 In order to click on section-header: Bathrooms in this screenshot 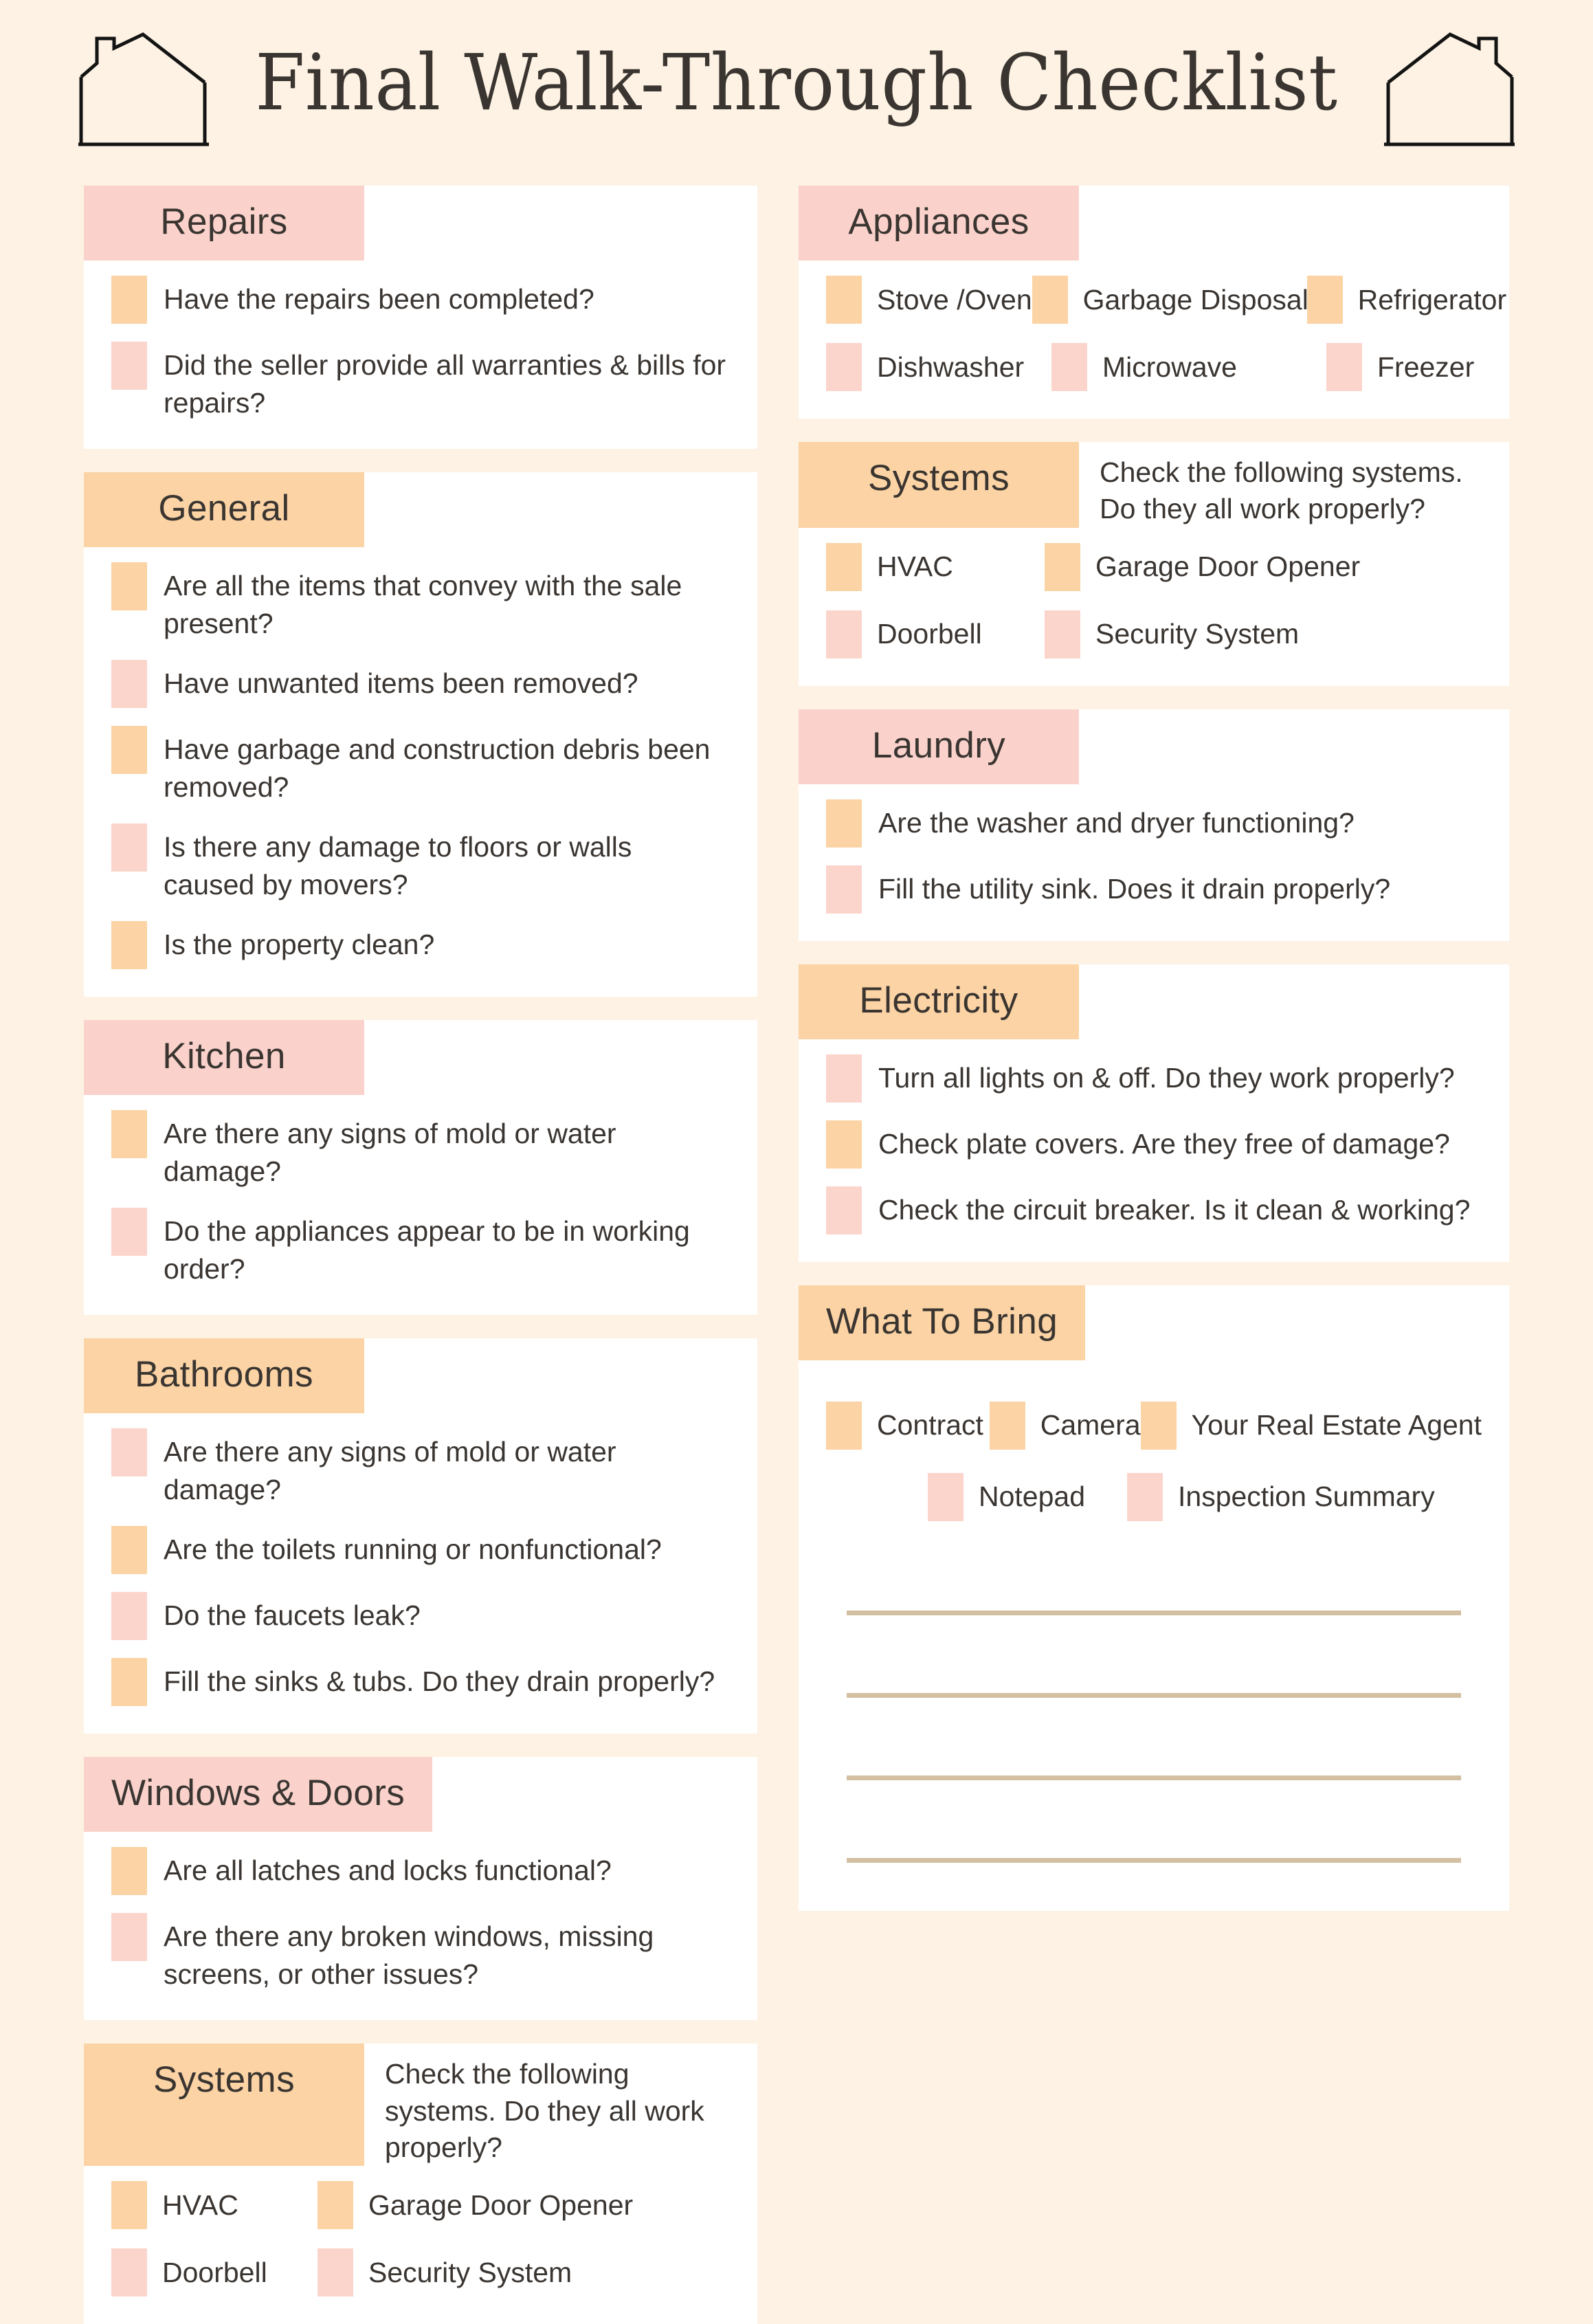, I will do `click(421, 1376)`.